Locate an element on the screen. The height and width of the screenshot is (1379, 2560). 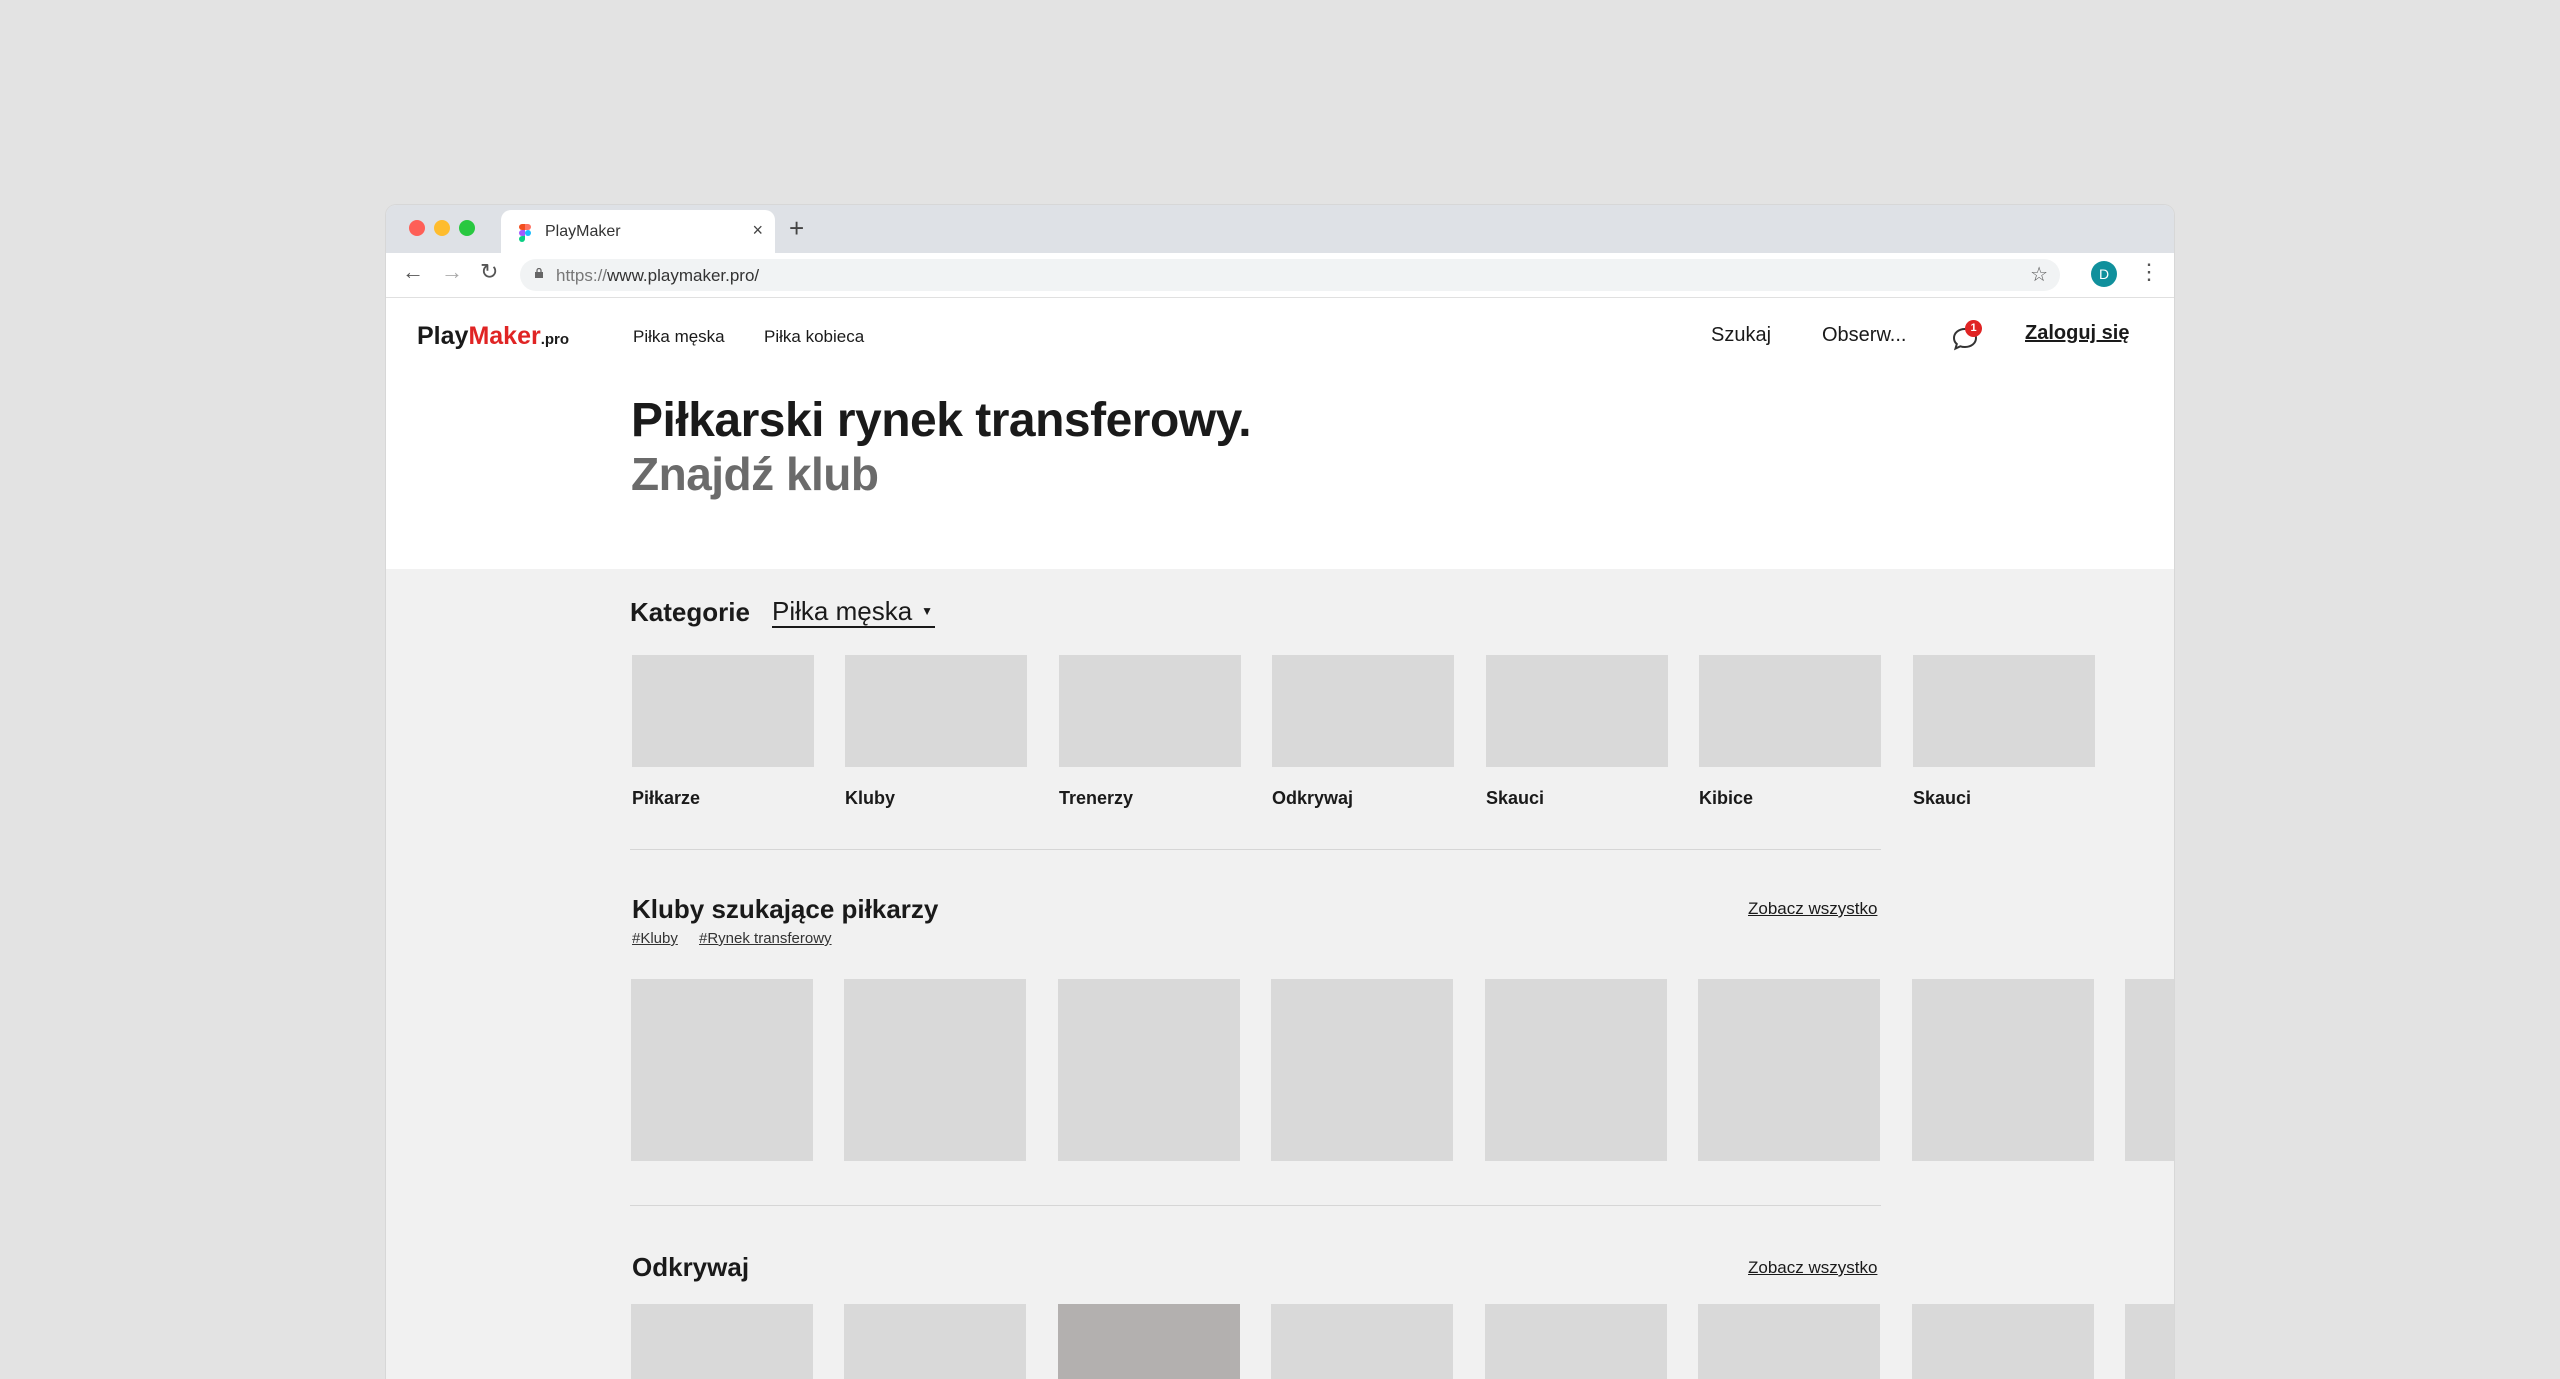
browser-menu-icon: ⋮ is located at coordinates (2149, 272).